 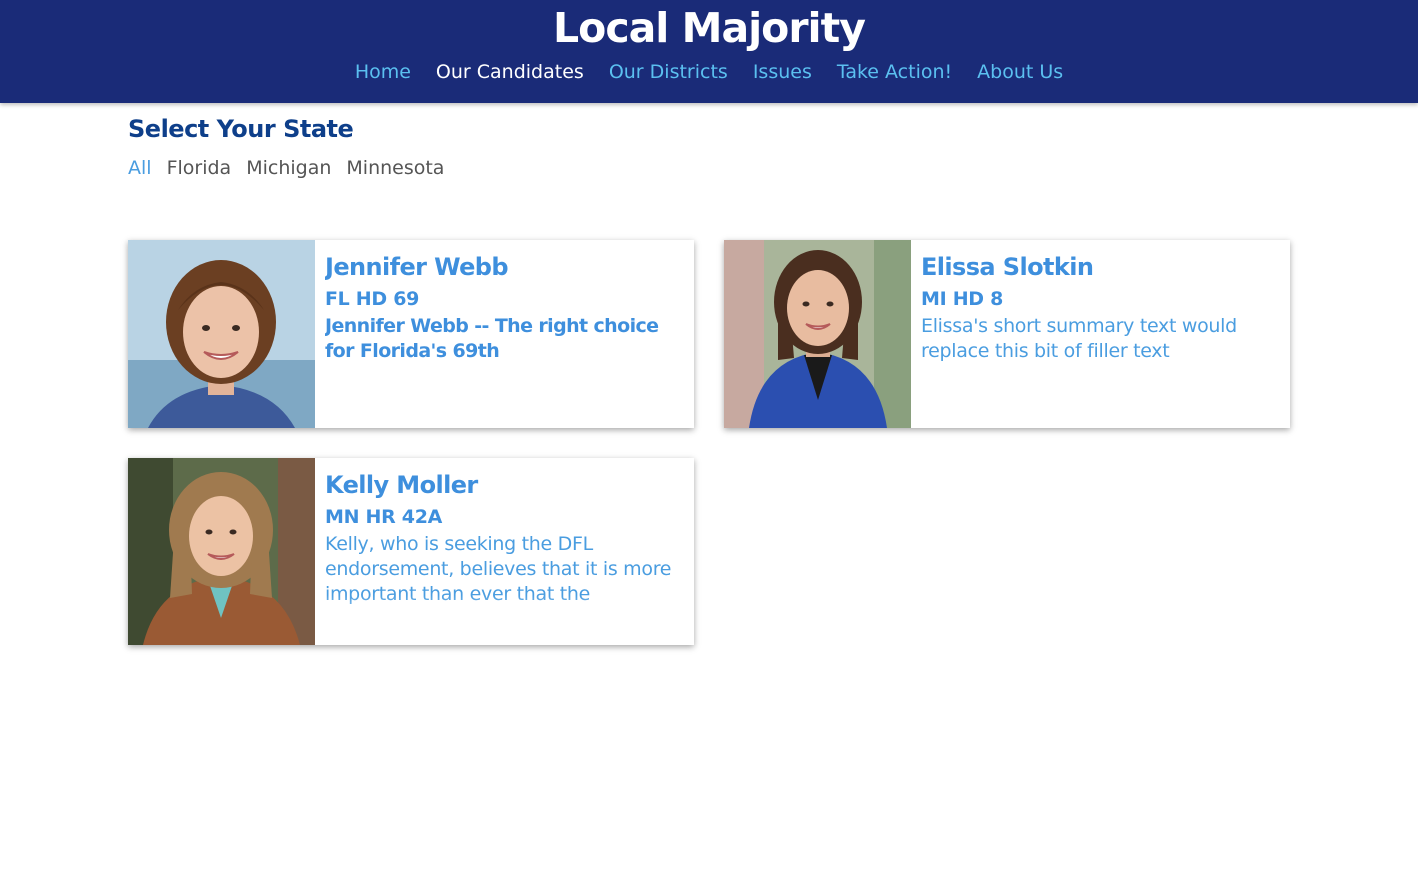 I want to click on nav-our-districts: Our Districts, so click(x=668, y=72).